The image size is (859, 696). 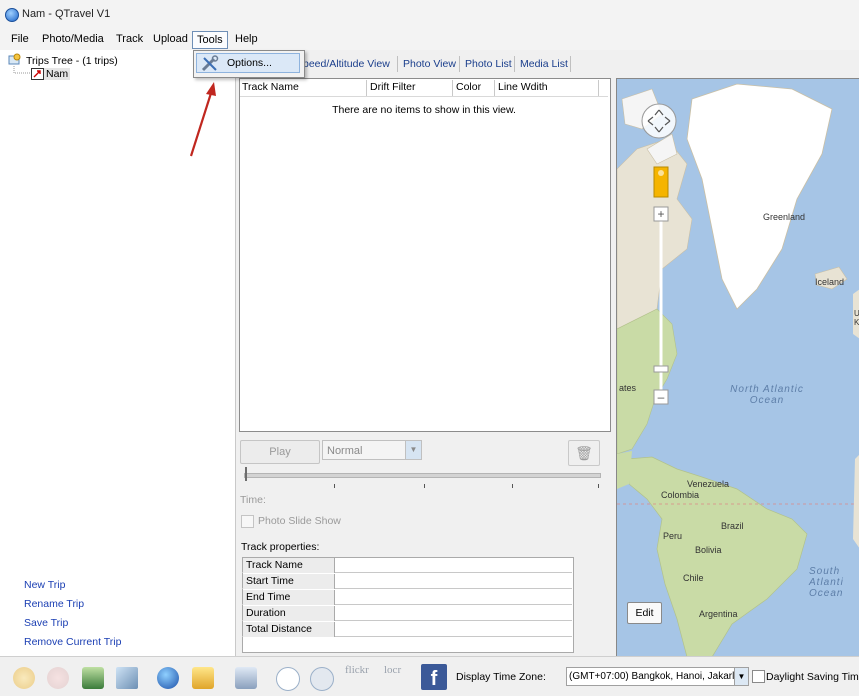 What do you see at coordinates (20, 39) in the screenshot?
I see `menu-file: File` at bounding box center [20, 39].